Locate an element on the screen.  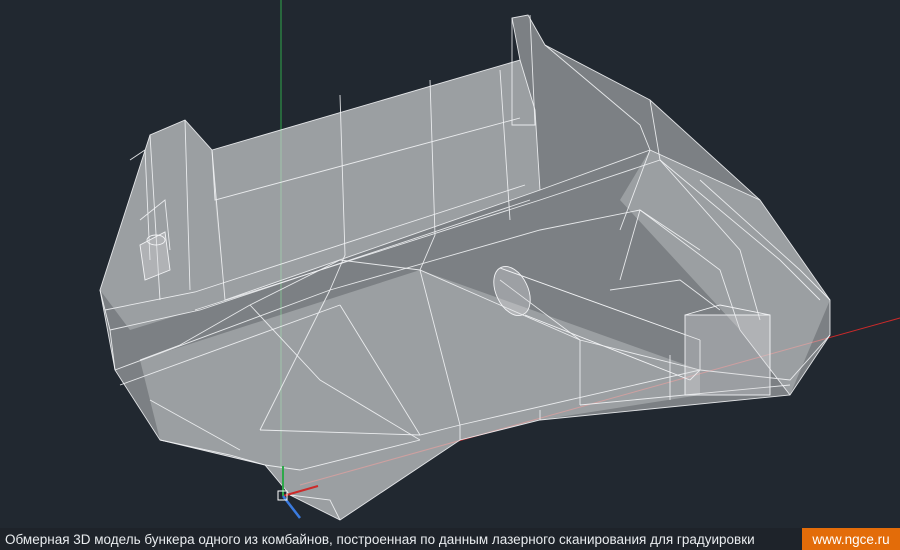
site-link: www.ngce.ru is located at coordinates (851, 539).